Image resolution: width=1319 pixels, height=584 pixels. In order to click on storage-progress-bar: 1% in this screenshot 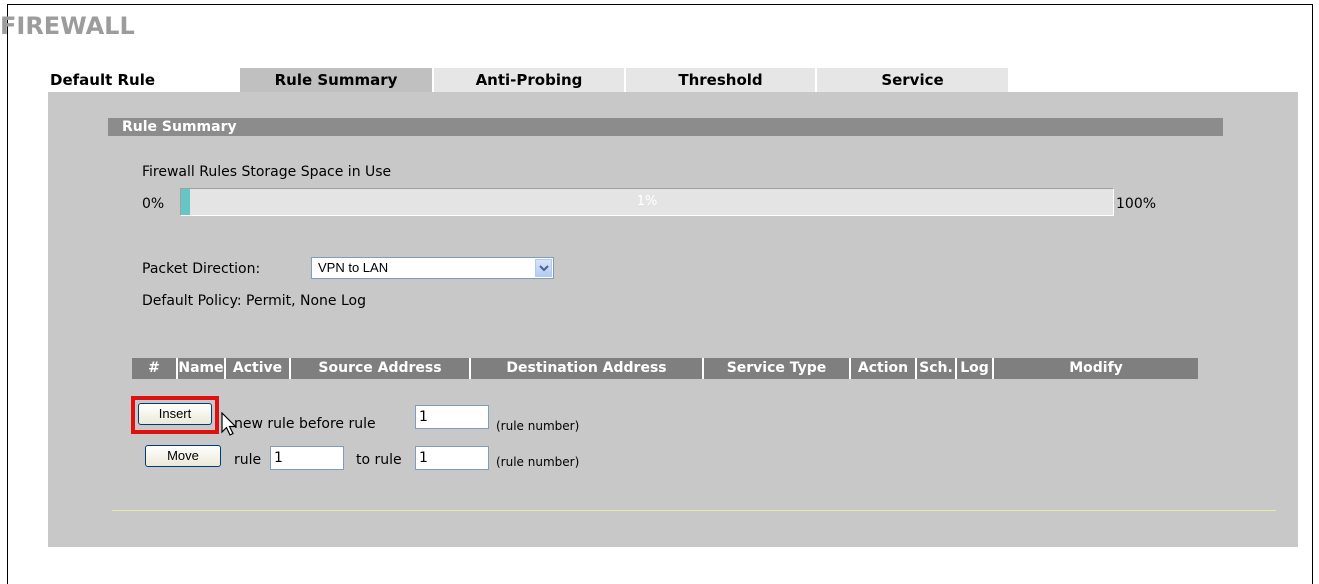, I will do `click(647, 202)`.